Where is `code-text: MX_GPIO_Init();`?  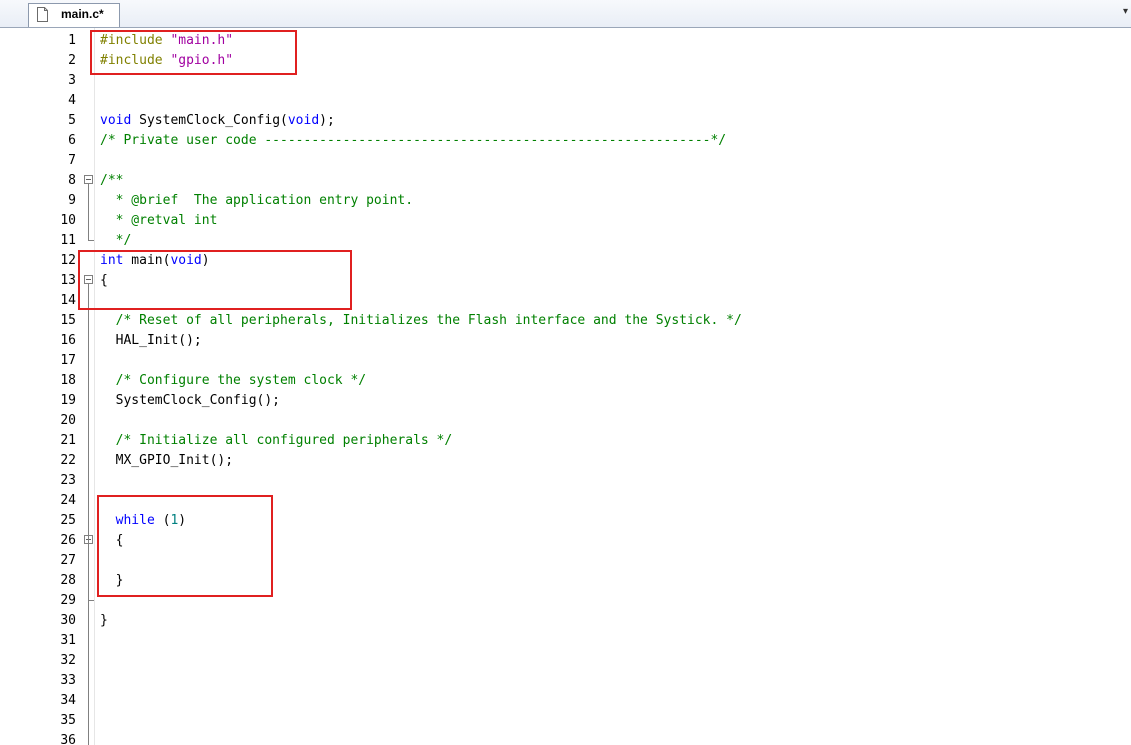 code-text: MX_GPIO_Init(); is located at coordinates (166, 460).